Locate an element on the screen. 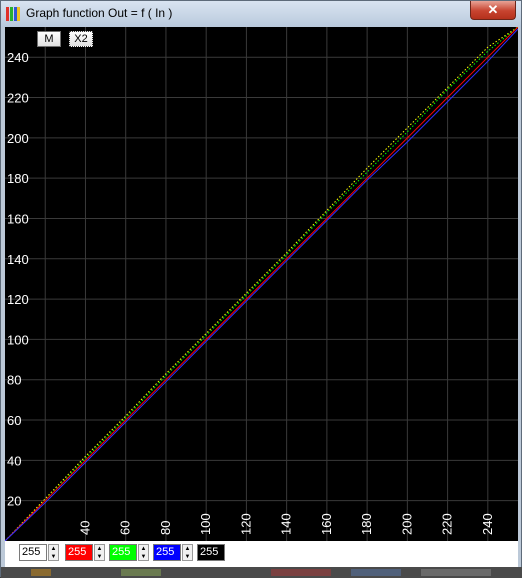 This screenshot has width=522, height=578. blue-channel-value: 255 is located at coordinates (167, 552).